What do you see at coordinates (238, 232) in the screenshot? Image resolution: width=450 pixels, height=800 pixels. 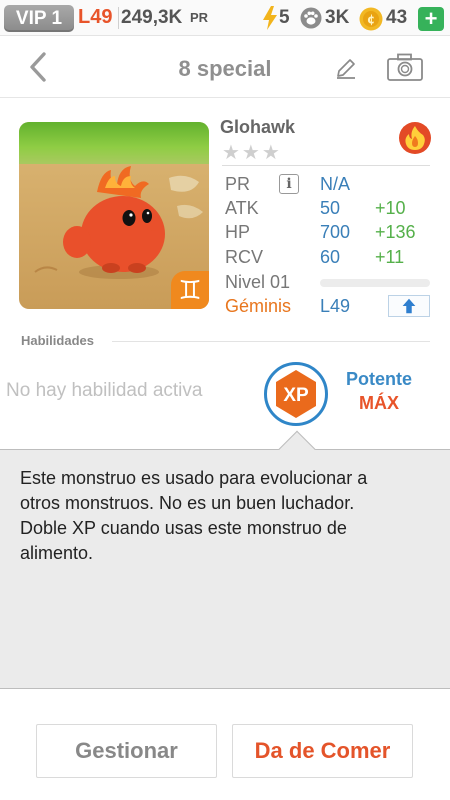 I see `stat-label-hp: HP` at bounding box center [238, 232].